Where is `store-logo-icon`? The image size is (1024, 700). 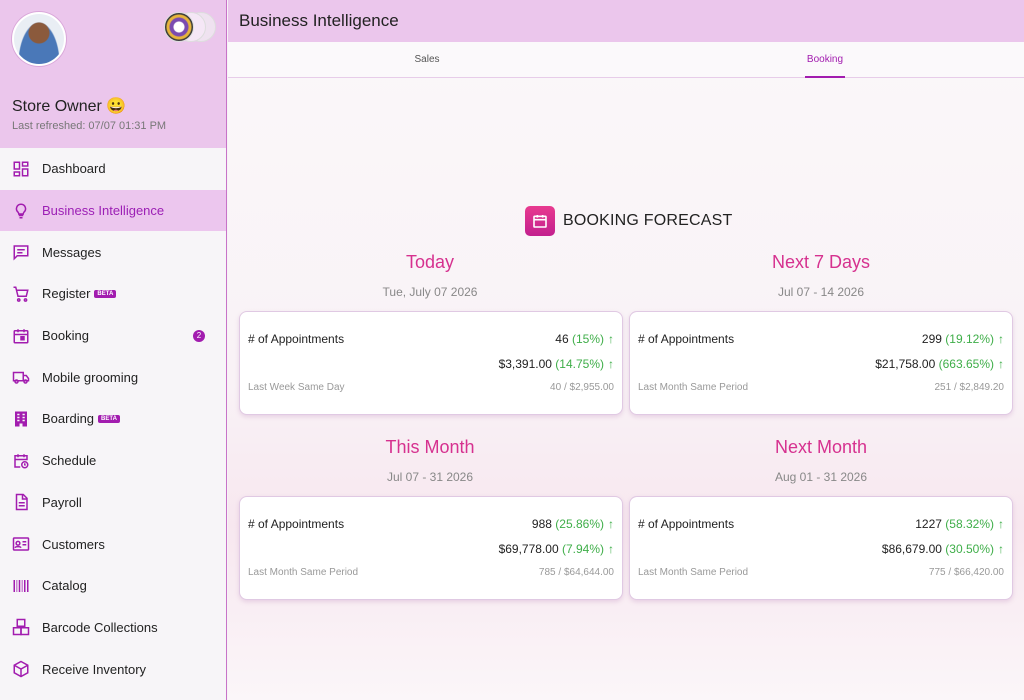
store-logo-icon is located at coordinates (179, 27).